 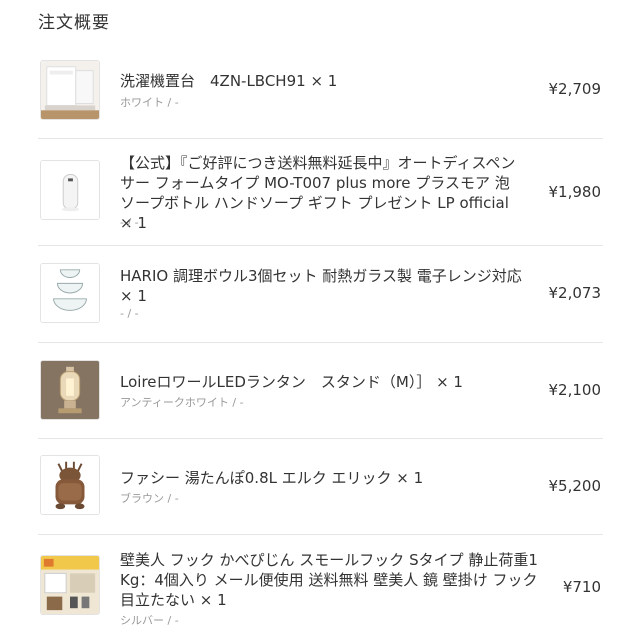 What do you see at coordinates (320, 91) in the screenshot?
I see `list-item: 洗濯機置台 4ZN-LBCH91 × 1 ホワイト / - ¥2,709` at bounding box center [320, 91].